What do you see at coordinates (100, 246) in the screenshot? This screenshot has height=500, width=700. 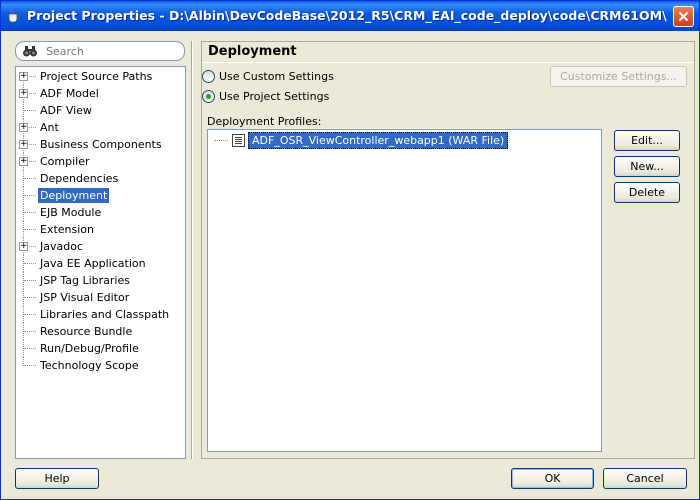 I see `tree-item-javadoc: + Javadoc` at bounding box center [100, 246].